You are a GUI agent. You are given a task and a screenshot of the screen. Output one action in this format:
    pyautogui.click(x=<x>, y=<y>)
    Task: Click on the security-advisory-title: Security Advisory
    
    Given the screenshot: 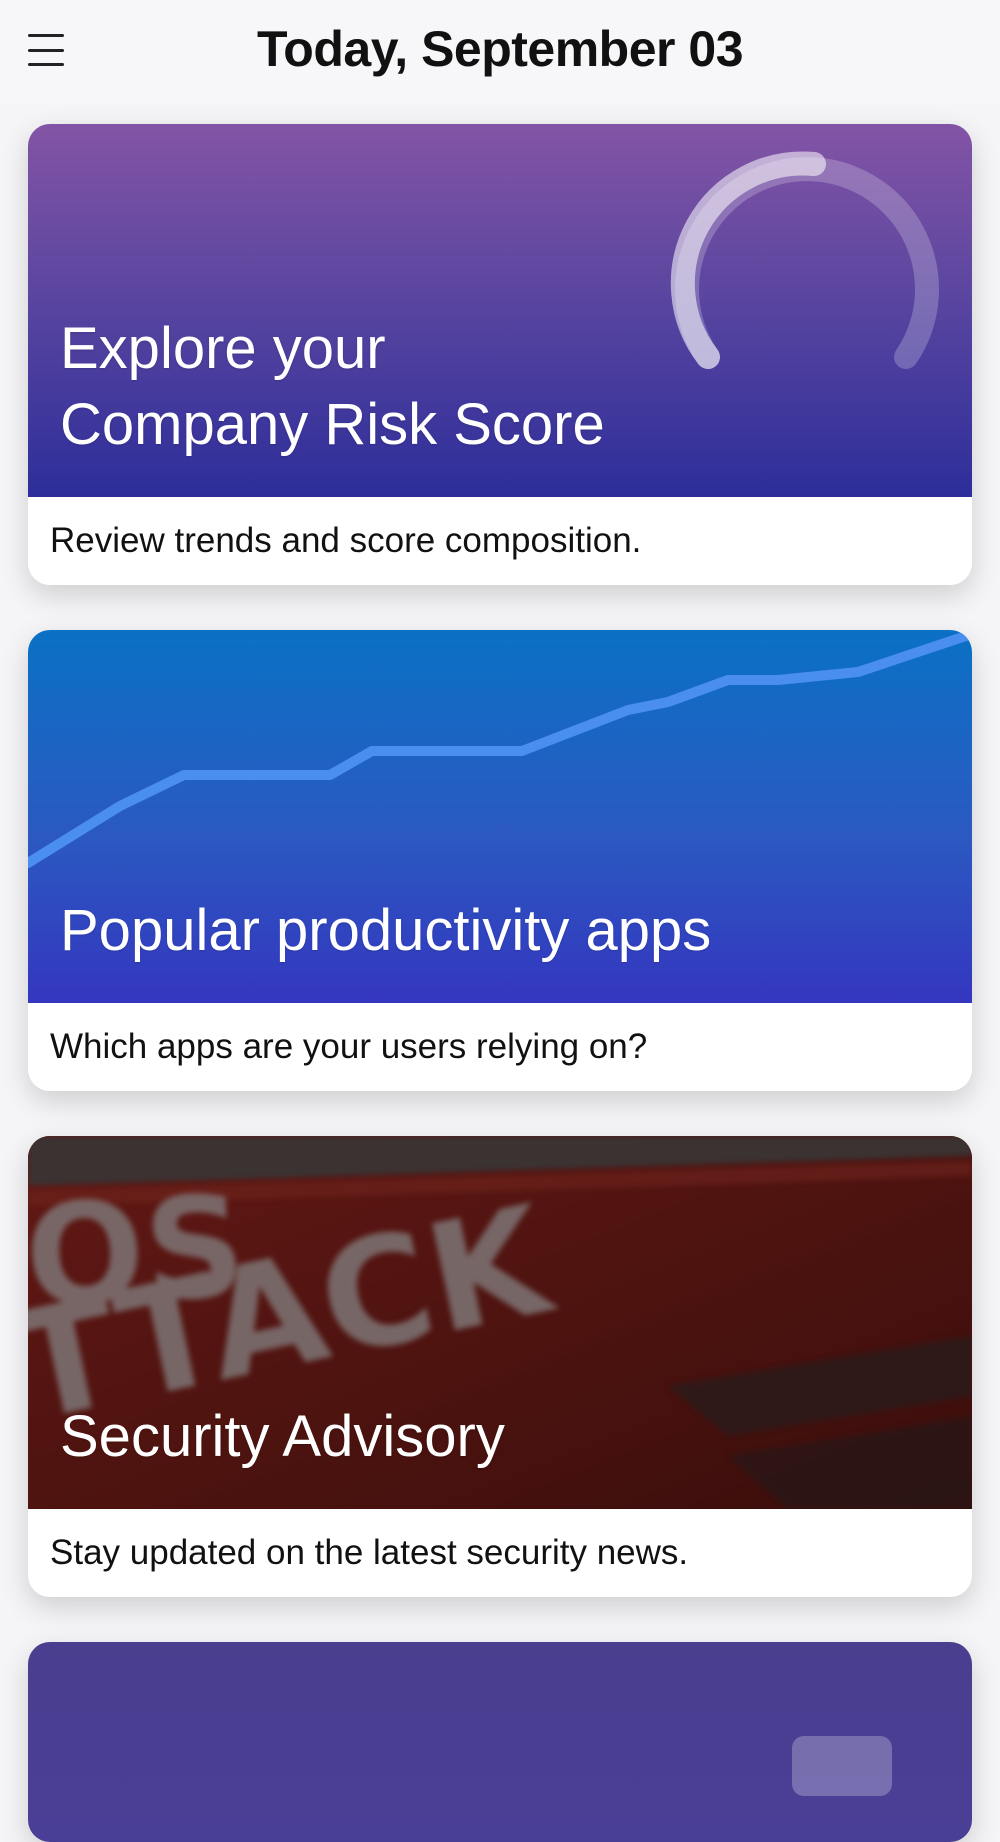 What is the action you would take?
    pyautogui.click(x=282, y=1436)
    